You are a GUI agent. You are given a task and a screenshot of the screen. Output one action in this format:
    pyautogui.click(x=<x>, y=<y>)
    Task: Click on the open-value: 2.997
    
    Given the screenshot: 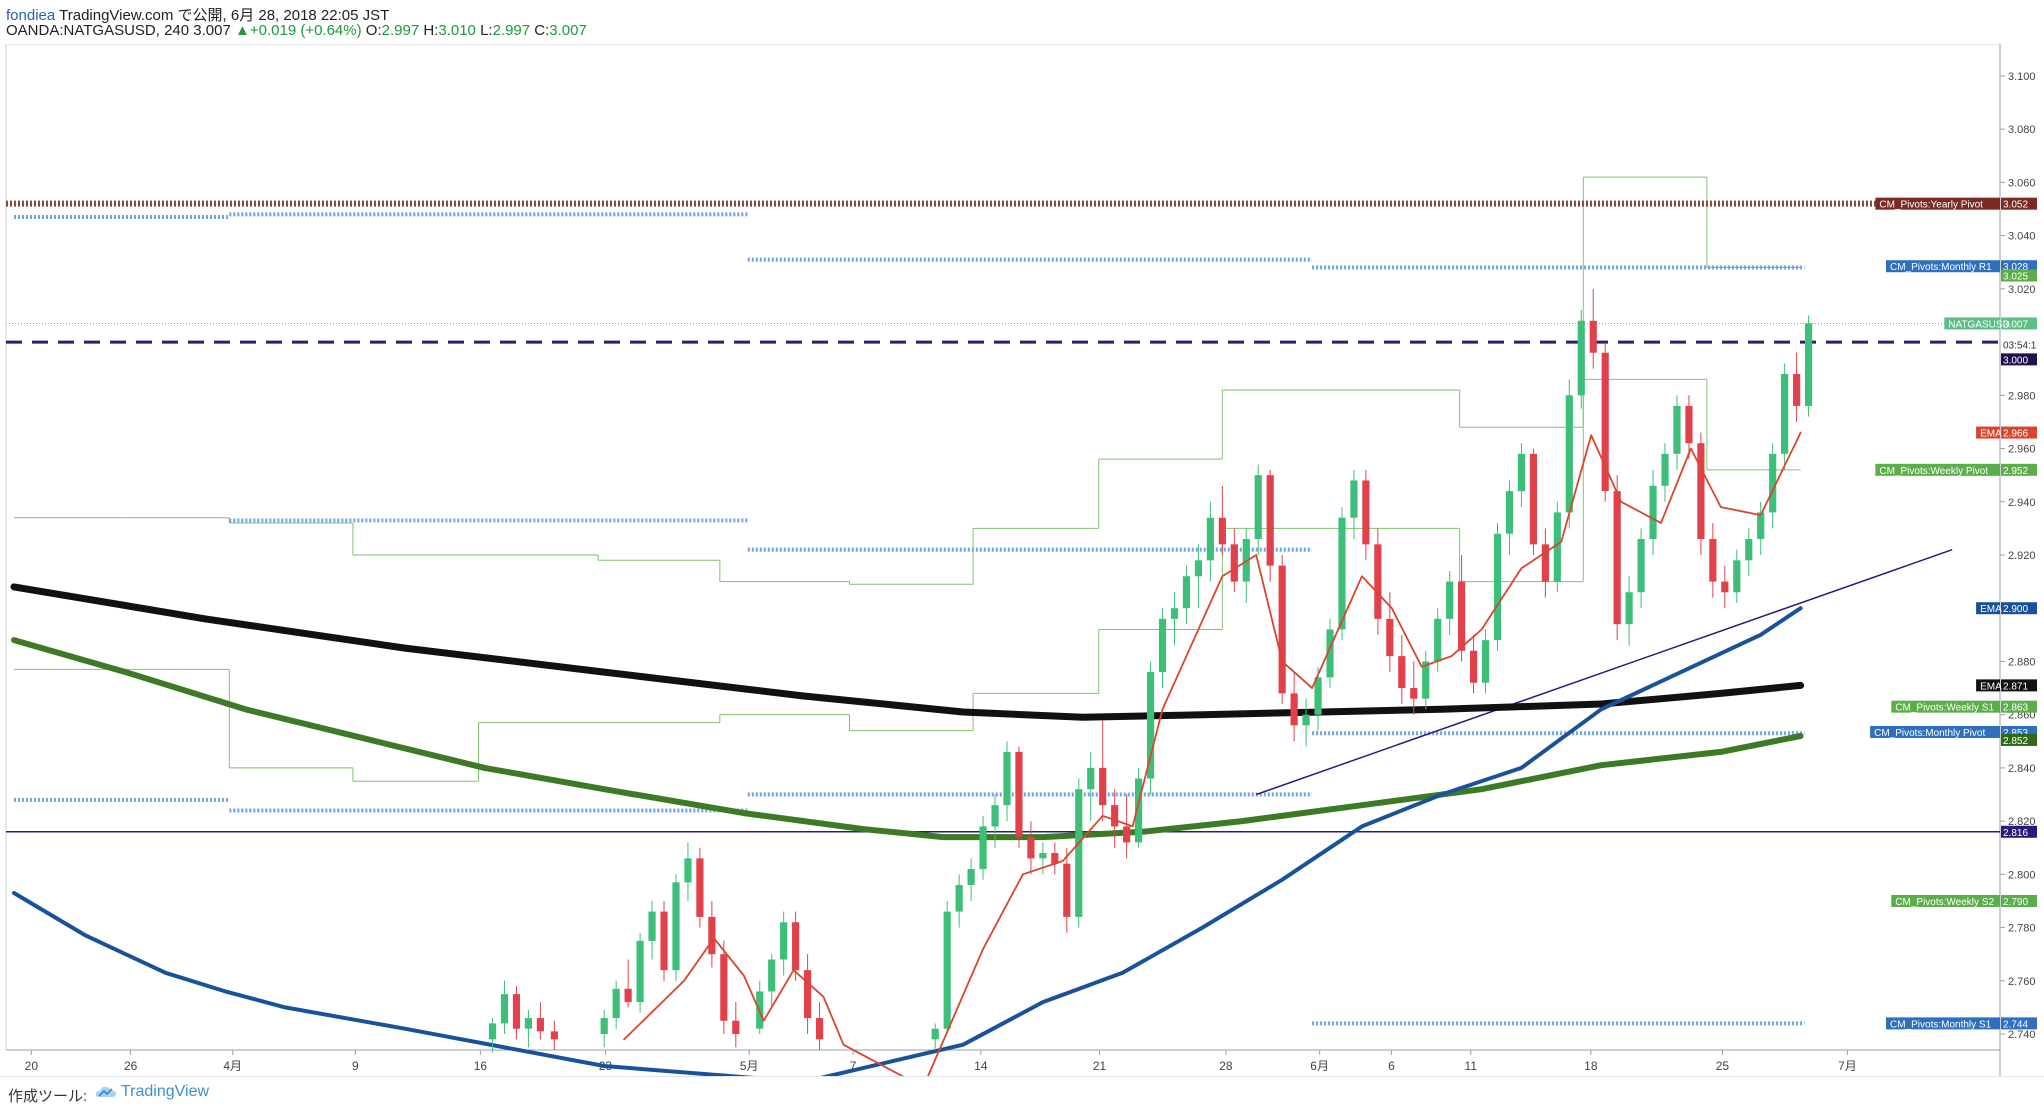 What is the action you would take?
    pyautogui.click(x=400, y=30)
    